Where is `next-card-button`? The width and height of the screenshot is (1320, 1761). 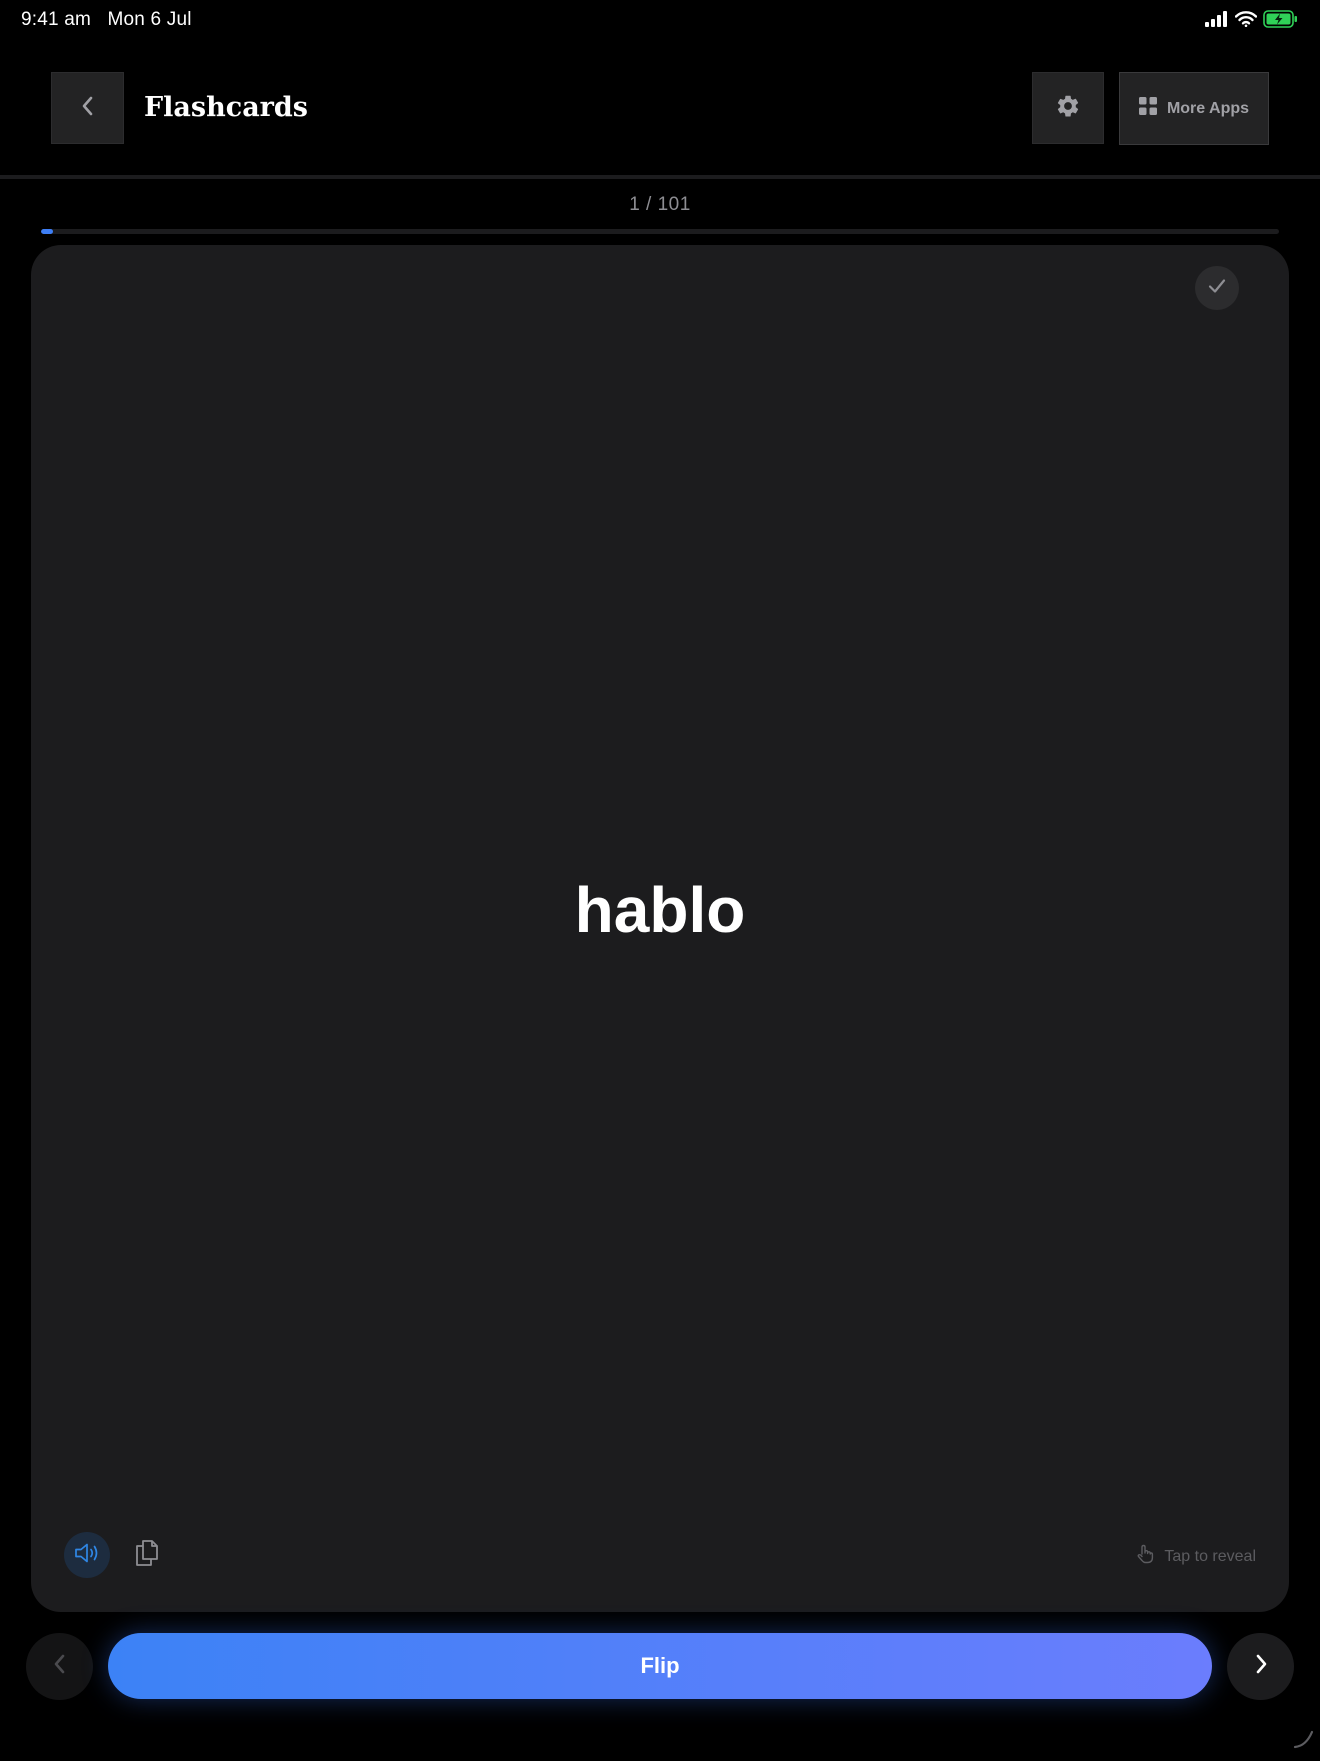 next-card-button is located at coordinates (1260, 1666).